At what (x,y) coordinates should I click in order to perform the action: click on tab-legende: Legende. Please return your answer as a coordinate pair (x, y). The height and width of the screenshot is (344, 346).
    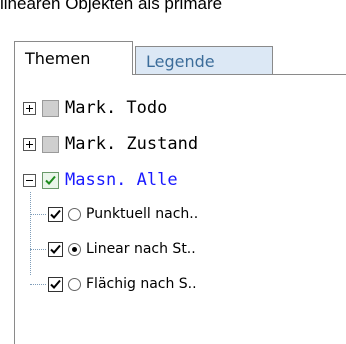
    Looking at the image, I should click on (204, 60).